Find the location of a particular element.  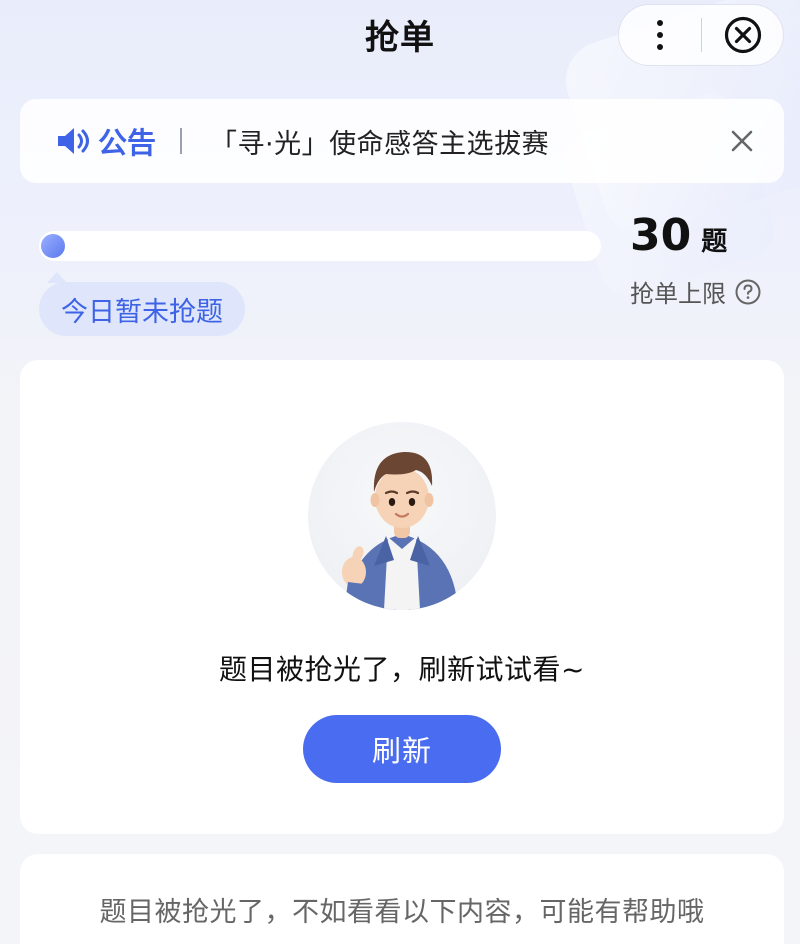

grab-progress-bar is located at coordinates (320, 246).